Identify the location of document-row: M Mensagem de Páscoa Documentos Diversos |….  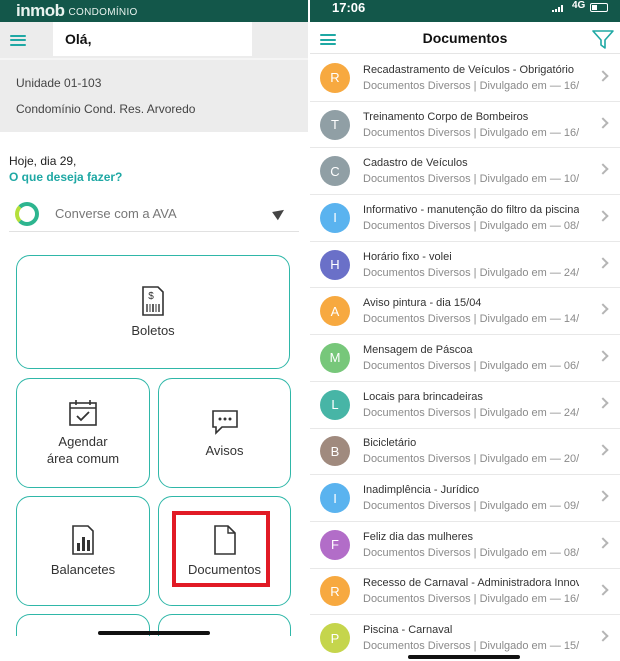
(465, 358).